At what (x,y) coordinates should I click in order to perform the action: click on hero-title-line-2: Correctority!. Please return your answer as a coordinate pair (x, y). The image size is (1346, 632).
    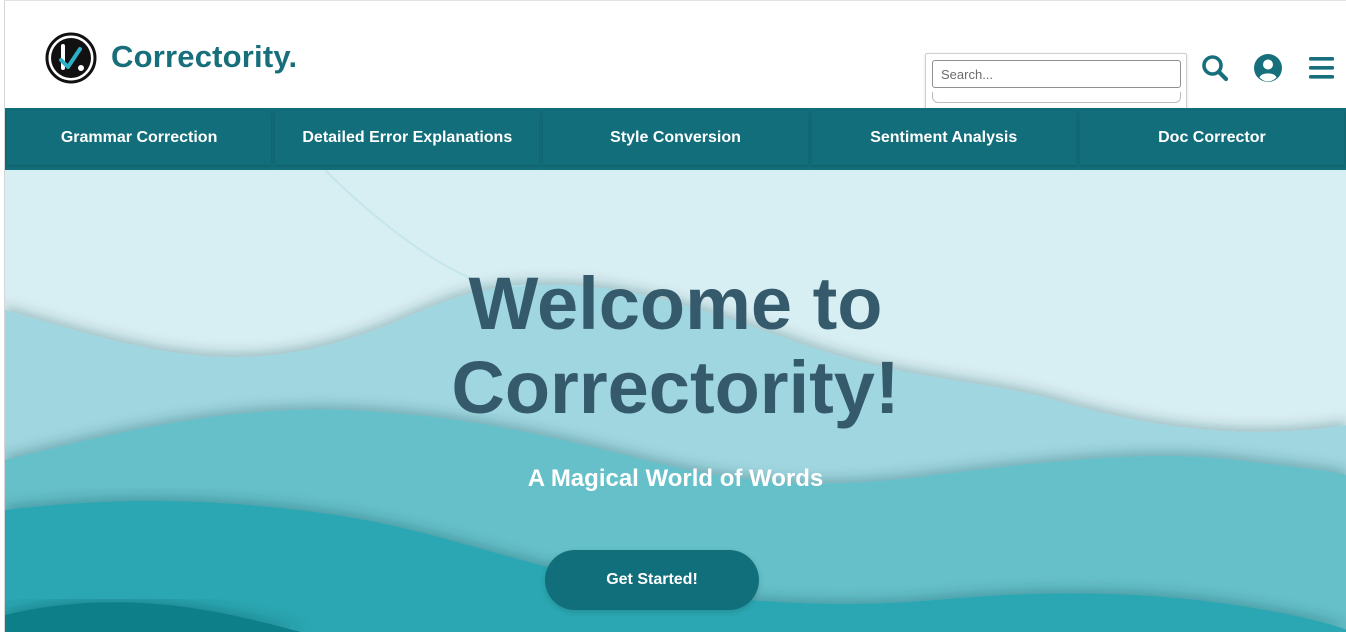
    Looking at the image, I should click on (675, 387).